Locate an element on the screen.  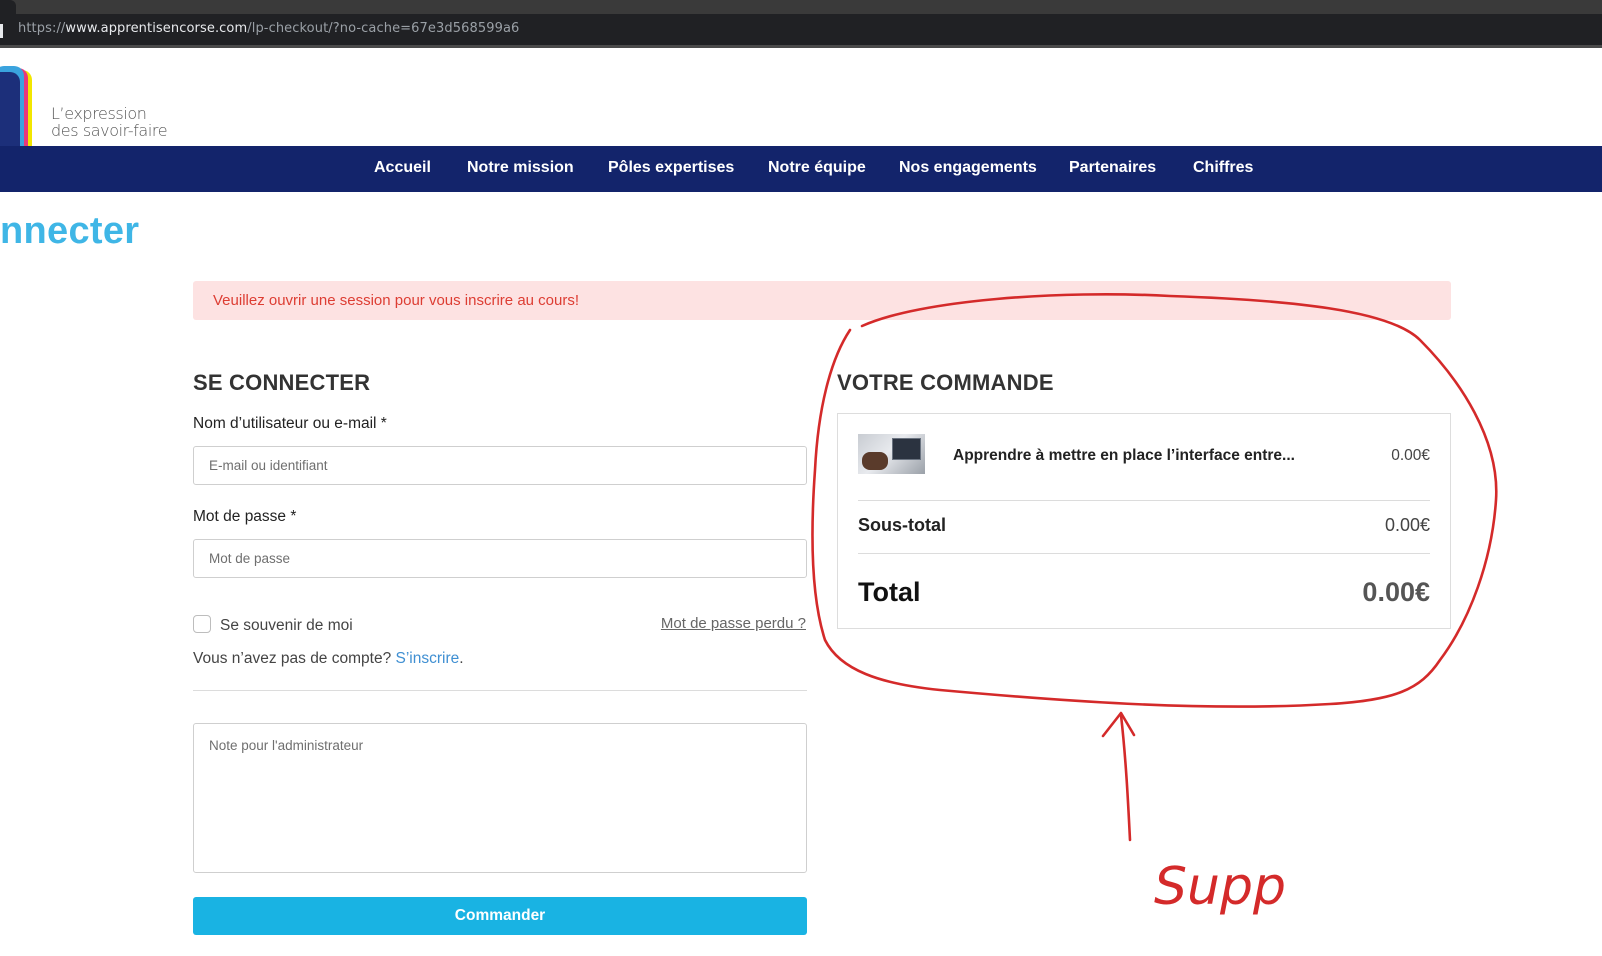
nav-item-notre-mission: Notre mission is located at coordinates (520, 168).